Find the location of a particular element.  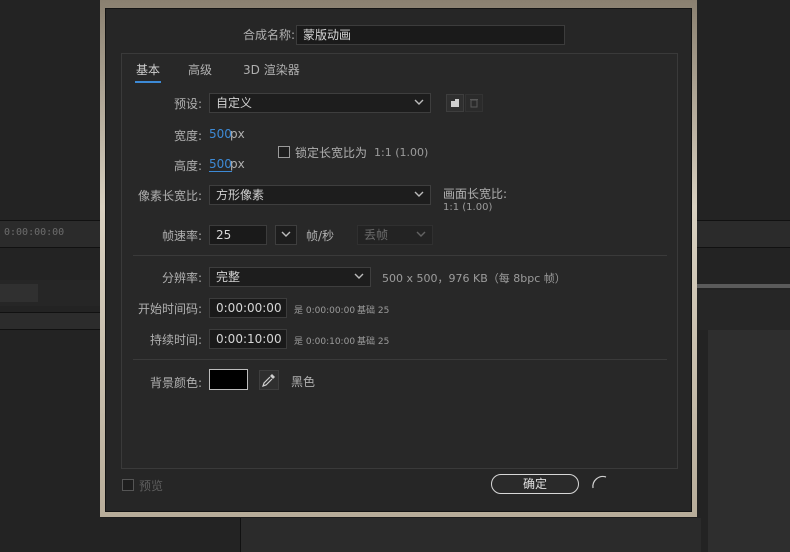

resolution-value: 完整 is located at coordinates (228, 277).